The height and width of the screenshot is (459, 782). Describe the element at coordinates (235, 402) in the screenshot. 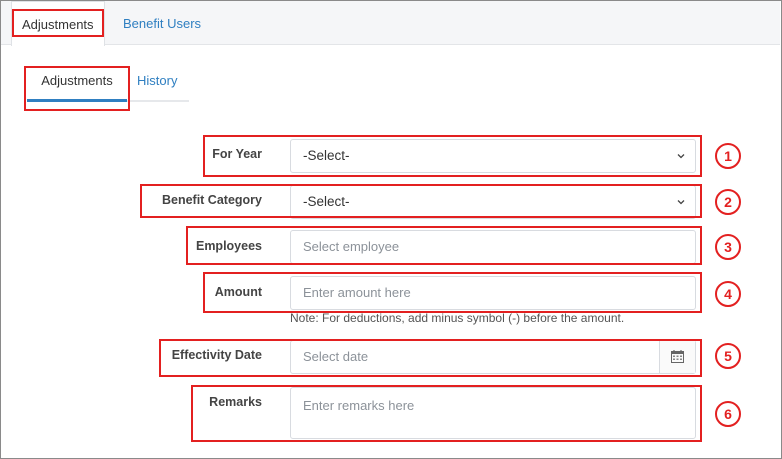

I see `remarks-label: Remarks` at that location.